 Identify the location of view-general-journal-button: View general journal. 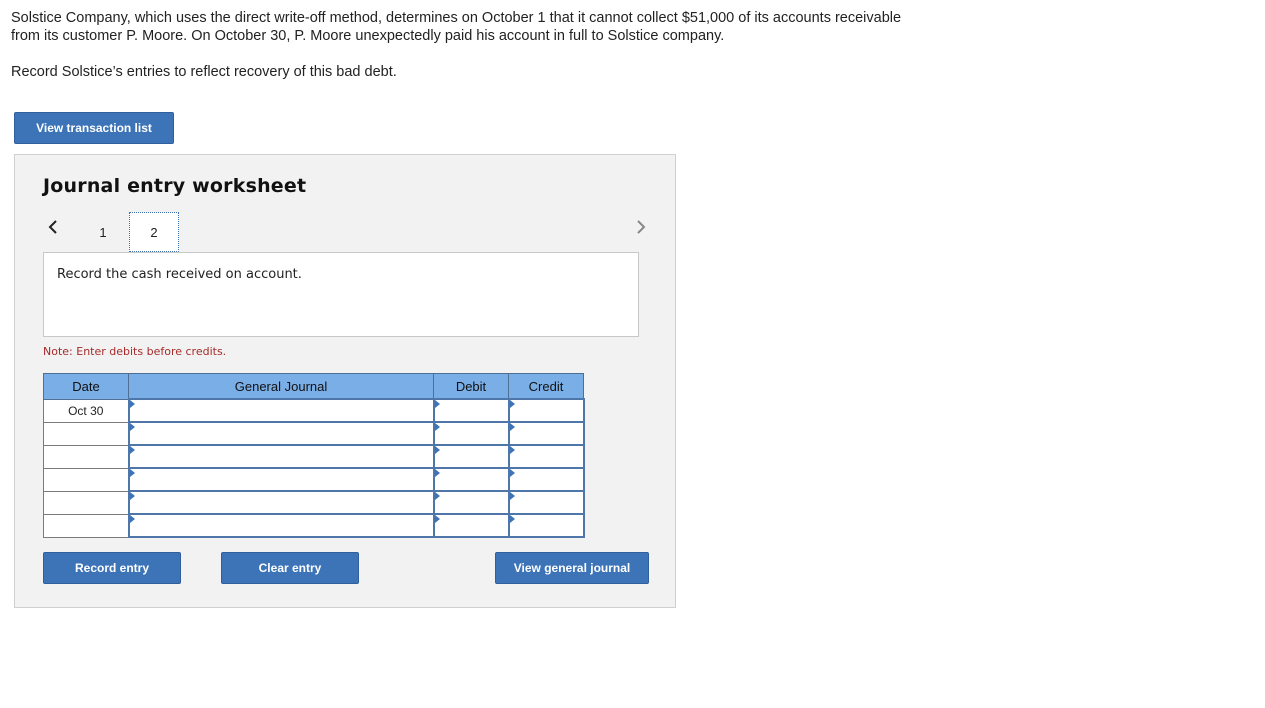
(572, 568).